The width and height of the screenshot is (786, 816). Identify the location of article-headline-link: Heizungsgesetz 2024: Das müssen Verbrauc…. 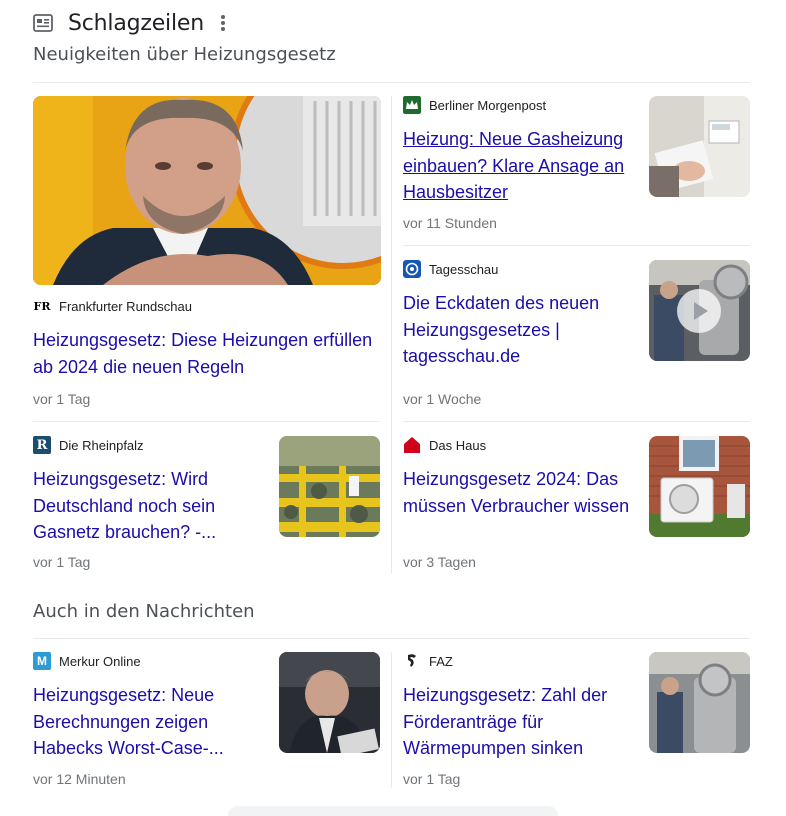
(520, 492).